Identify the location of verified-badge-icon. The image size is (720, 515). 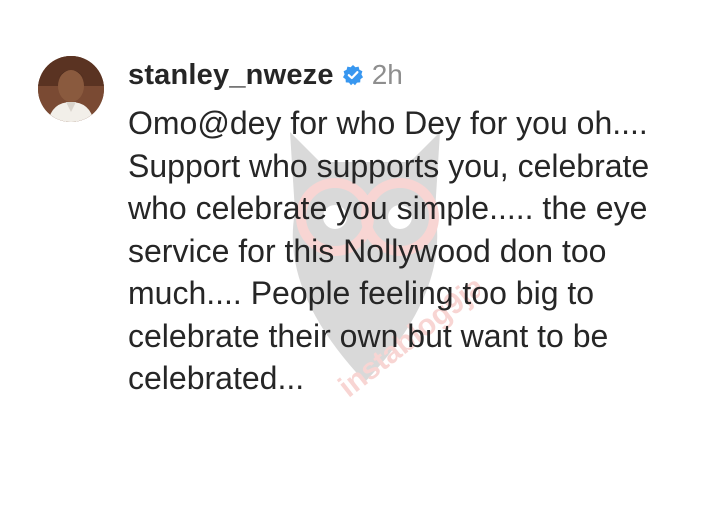
(353, 75).